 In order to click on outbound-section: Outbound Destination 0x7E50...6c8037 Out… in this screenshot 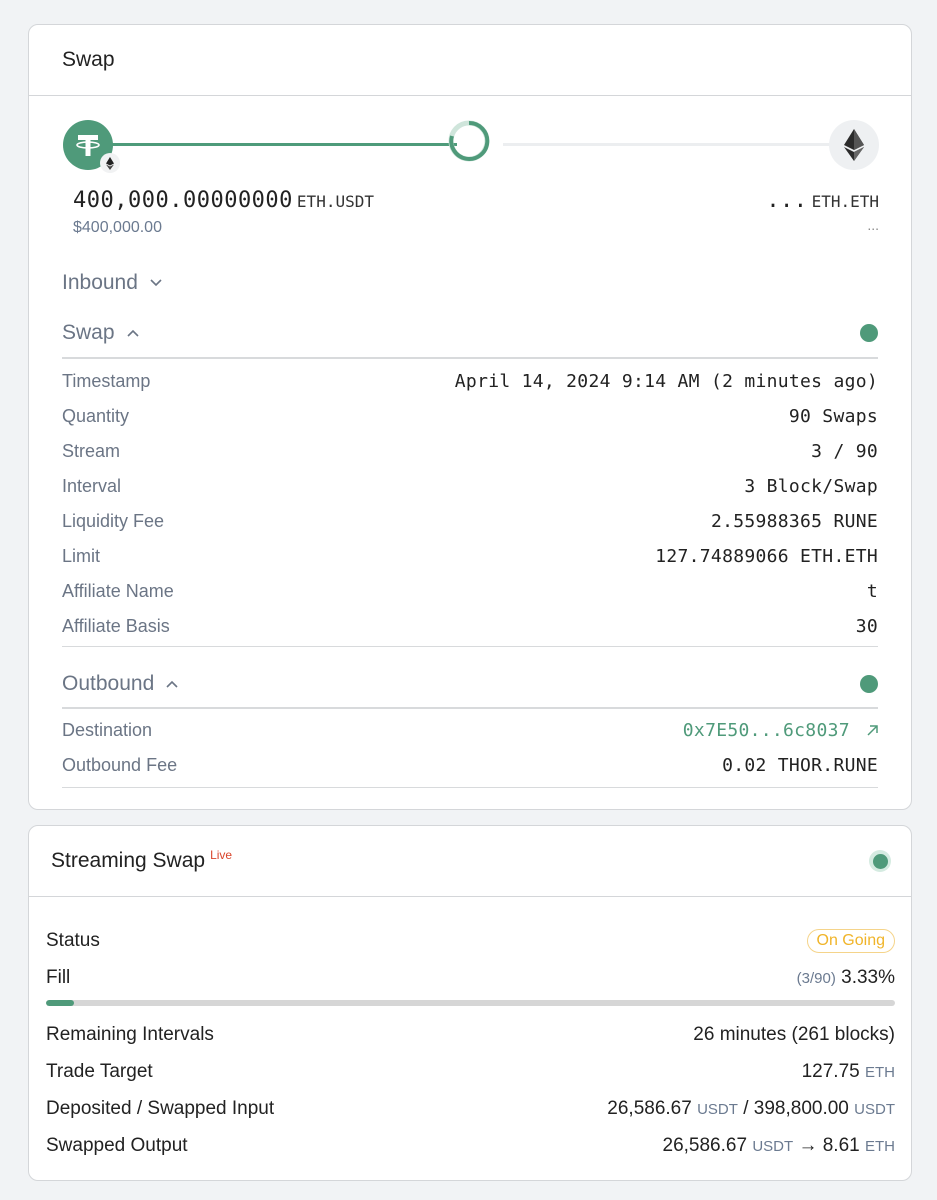, I will do `click(470, 728)`.